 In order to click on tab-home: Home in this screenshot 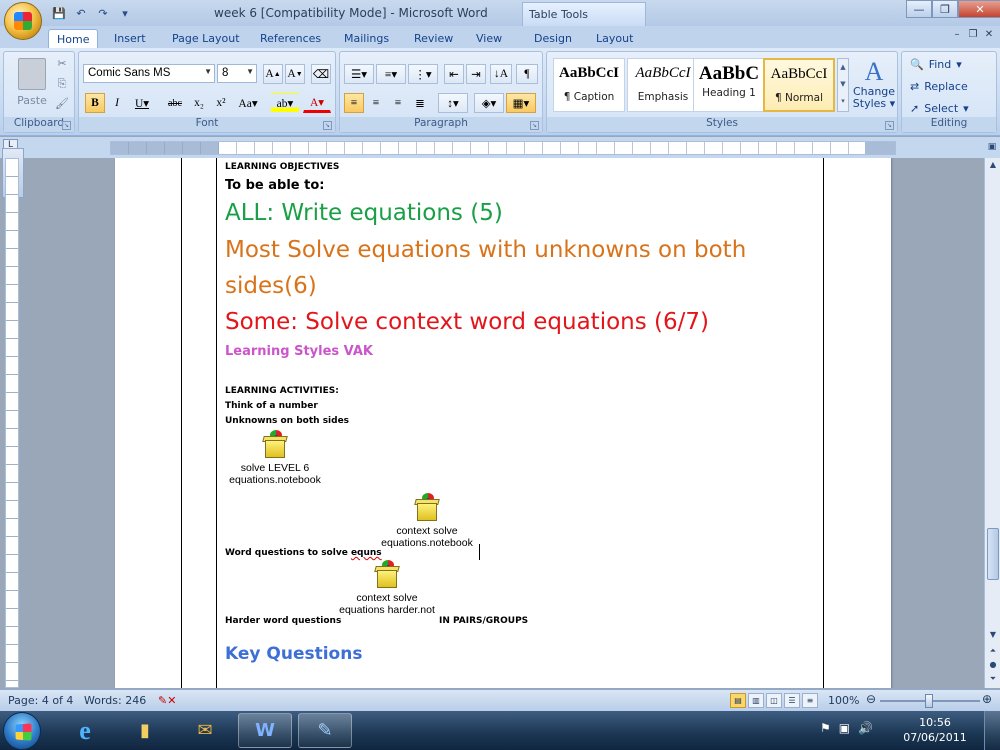, I will do `click(73, 38)`.